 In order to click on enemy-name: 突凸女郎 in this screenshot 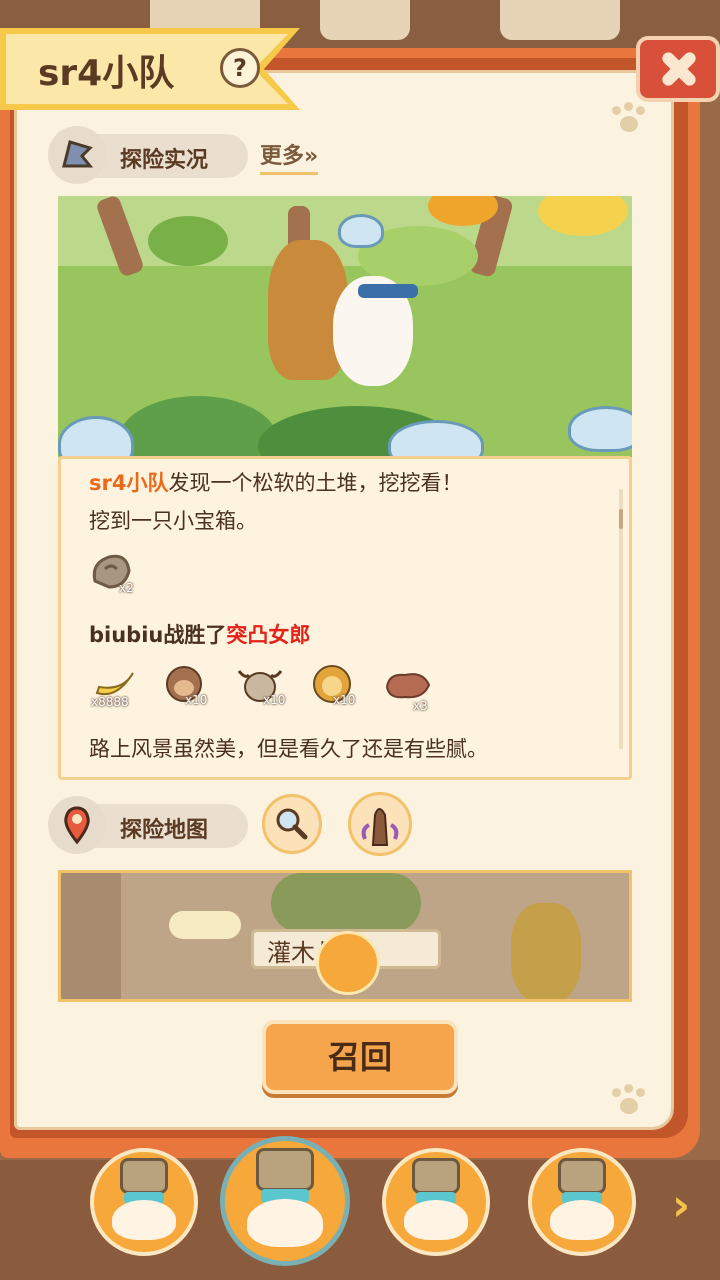, I will do `click(268, 635)`.